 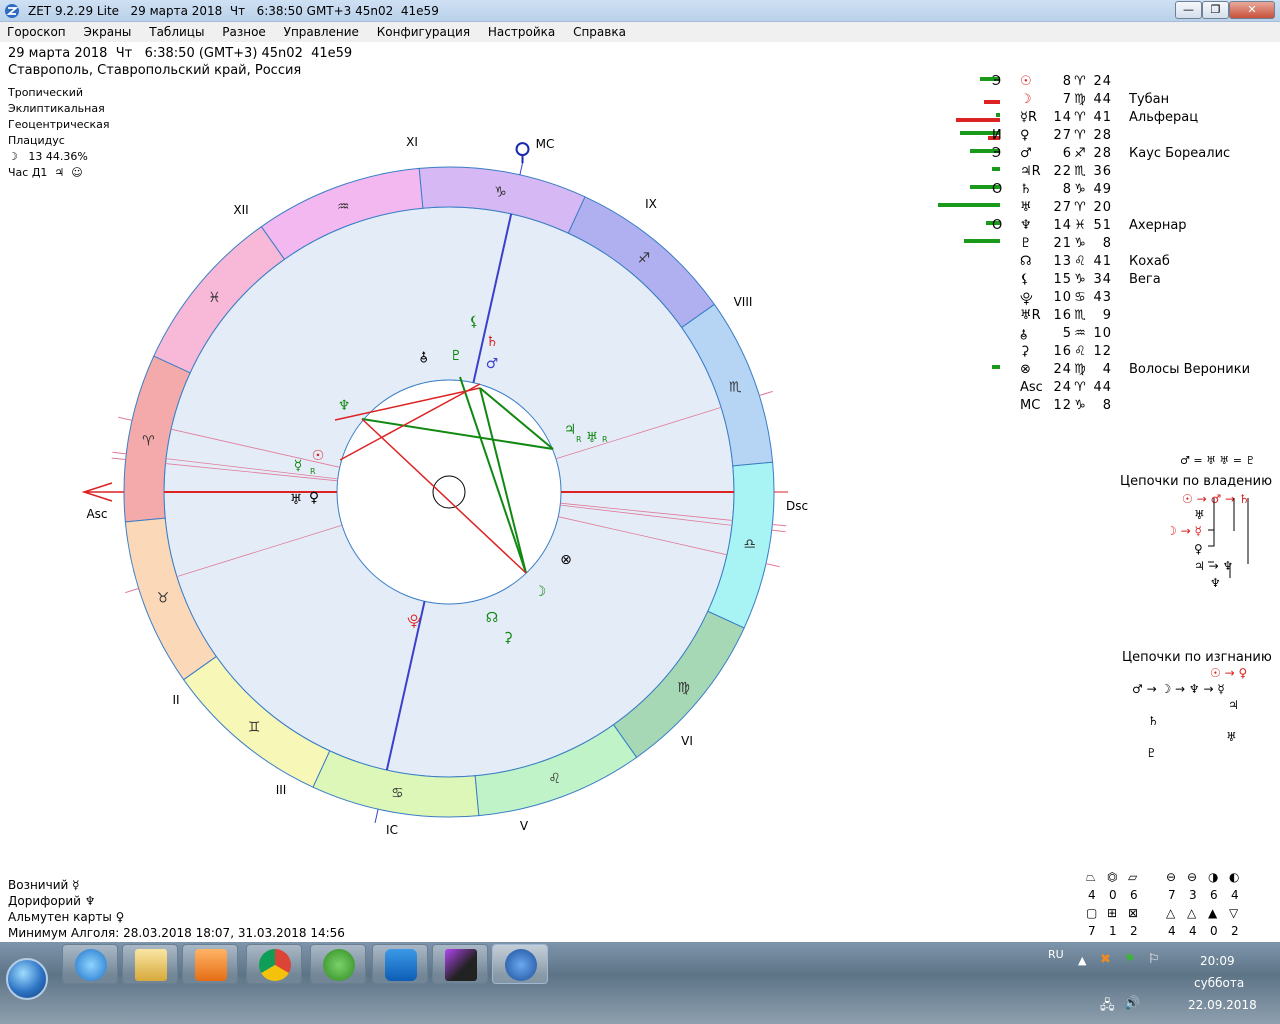 I want to click on aspect-count: 1, so click(x=1113, y=931).